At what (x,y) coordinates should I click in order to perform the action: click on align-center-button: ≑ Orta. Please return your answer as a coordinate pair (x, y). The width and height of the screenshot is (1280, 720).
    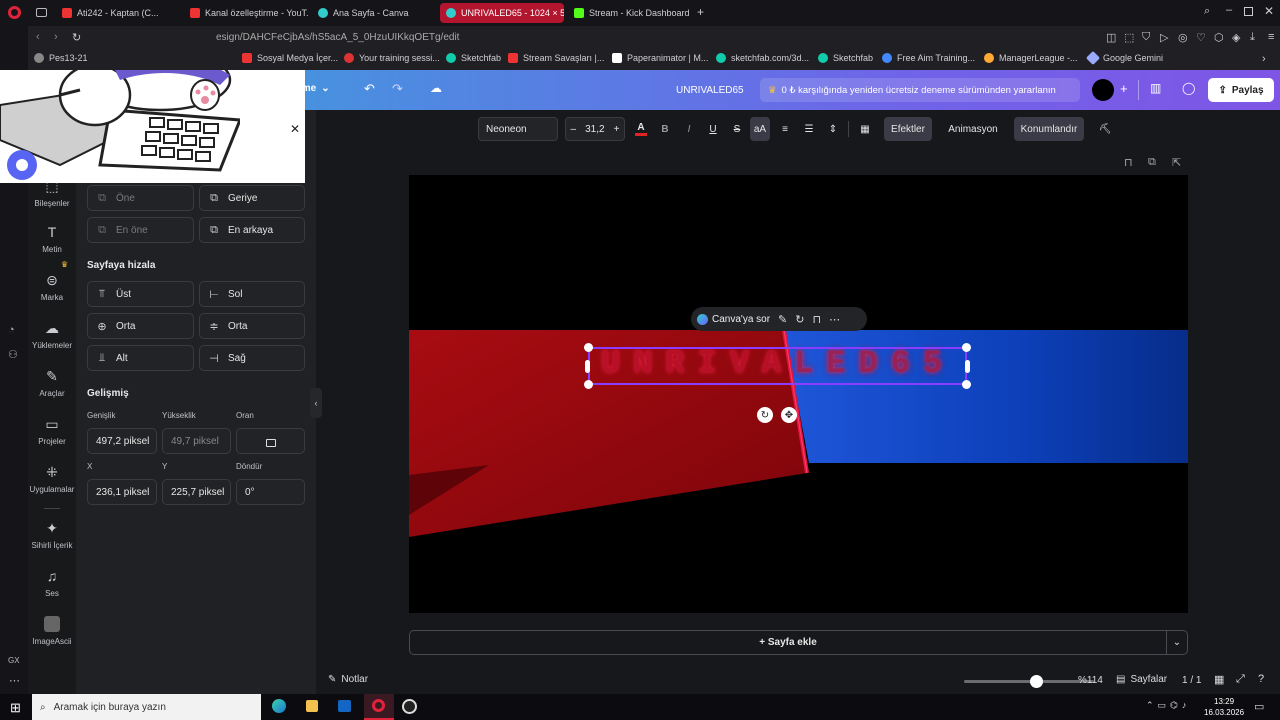
    Looking at the image, I should click on (252, 326).